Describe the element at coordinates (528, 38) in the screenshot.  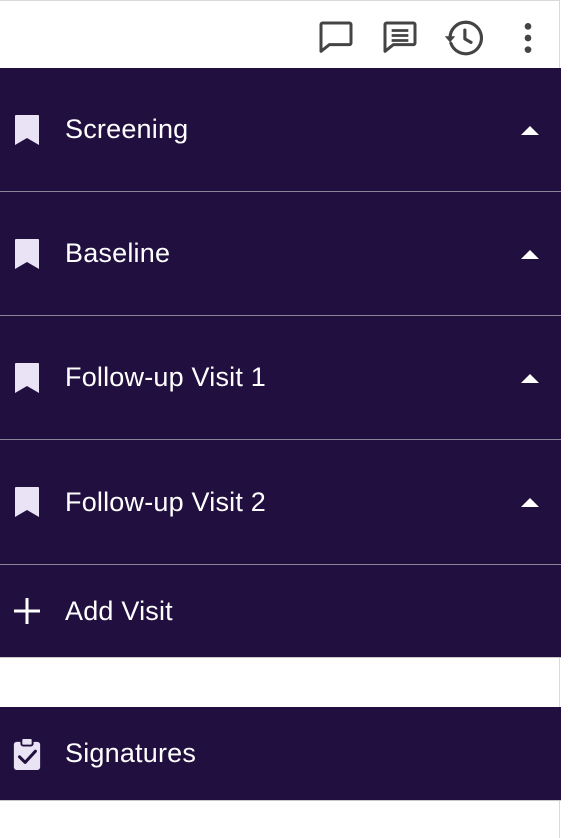
I see `more-vert-icon` at that location.